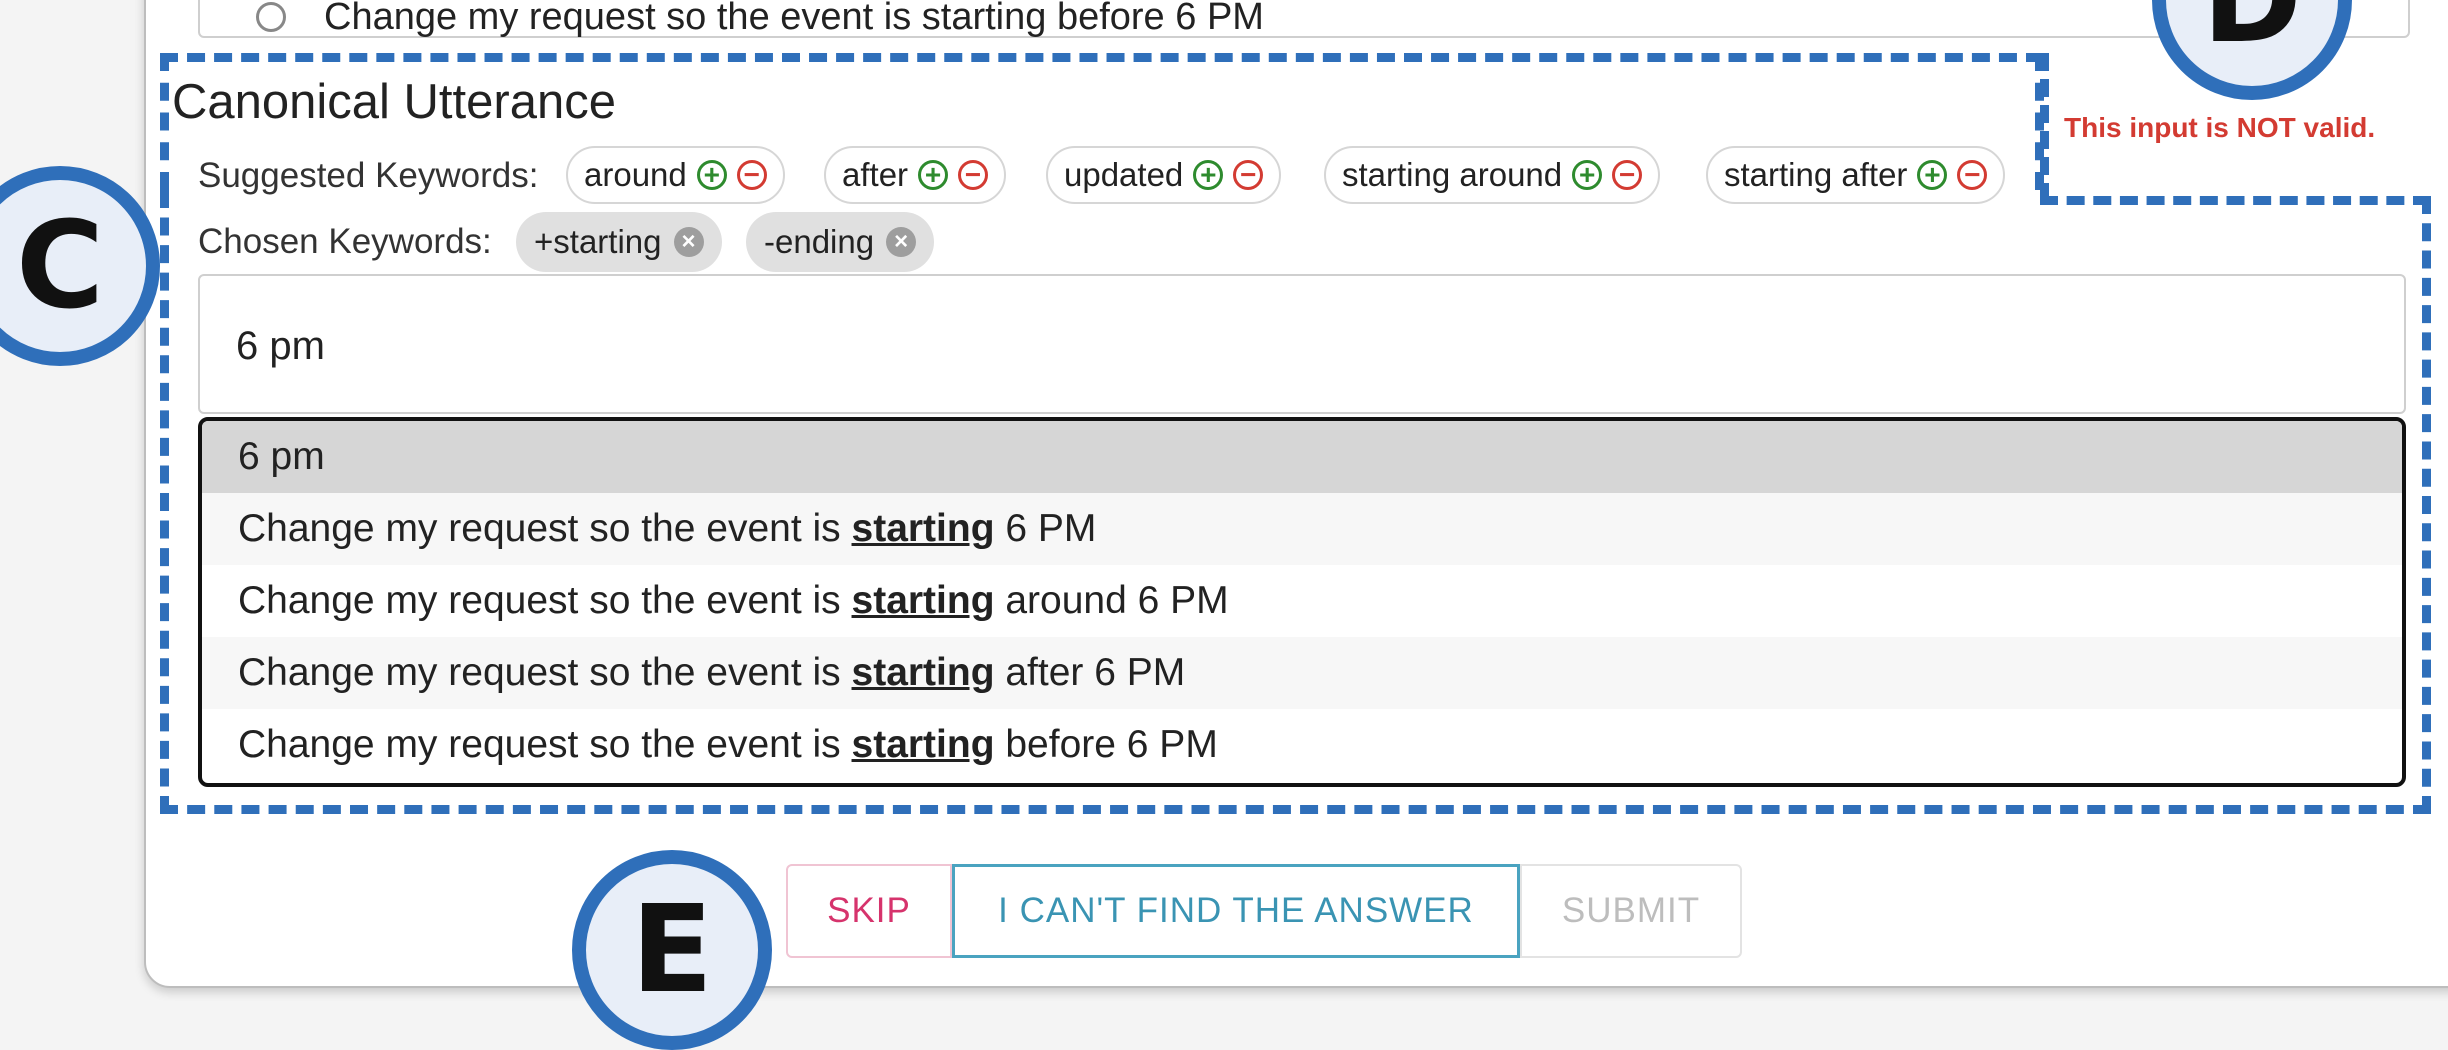 This screenshot has width=2448, height=1050. What do you see at coordinates (1631, 911) in the screenshot?
I see `submit-button: SUBMIT` at bounding box center [1631, 911].